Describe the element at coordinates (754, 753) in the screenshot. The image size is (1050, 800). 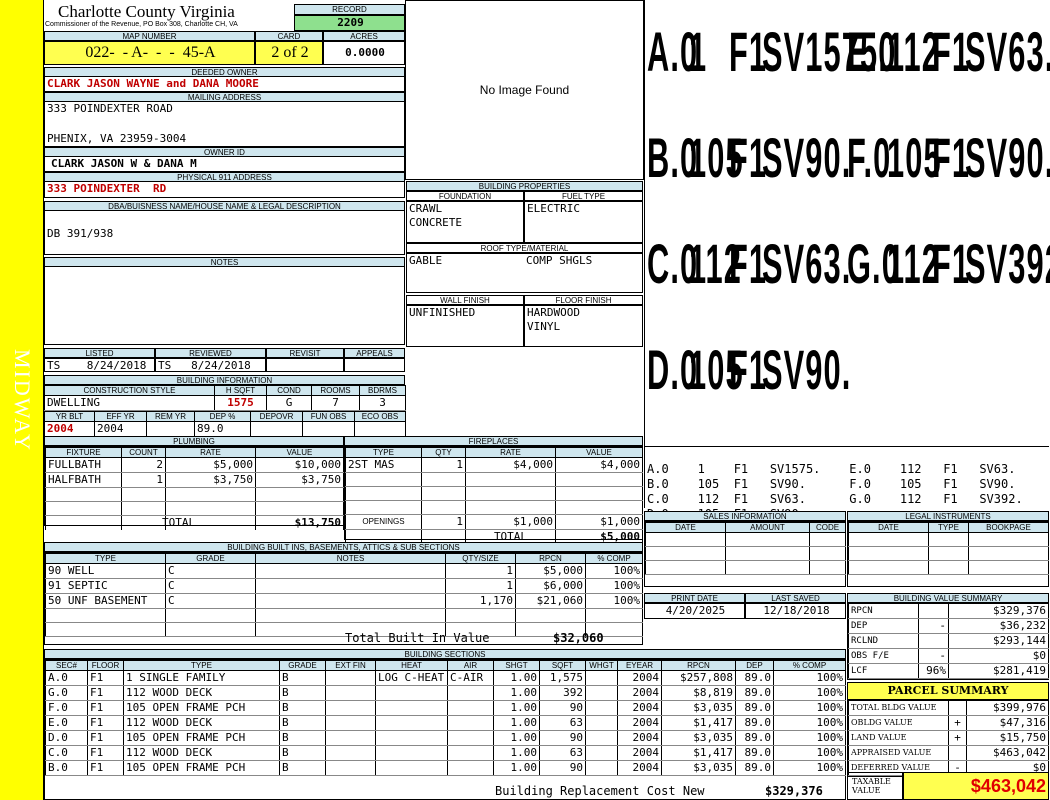
I see `section-row-cell: 89.0` at that location.